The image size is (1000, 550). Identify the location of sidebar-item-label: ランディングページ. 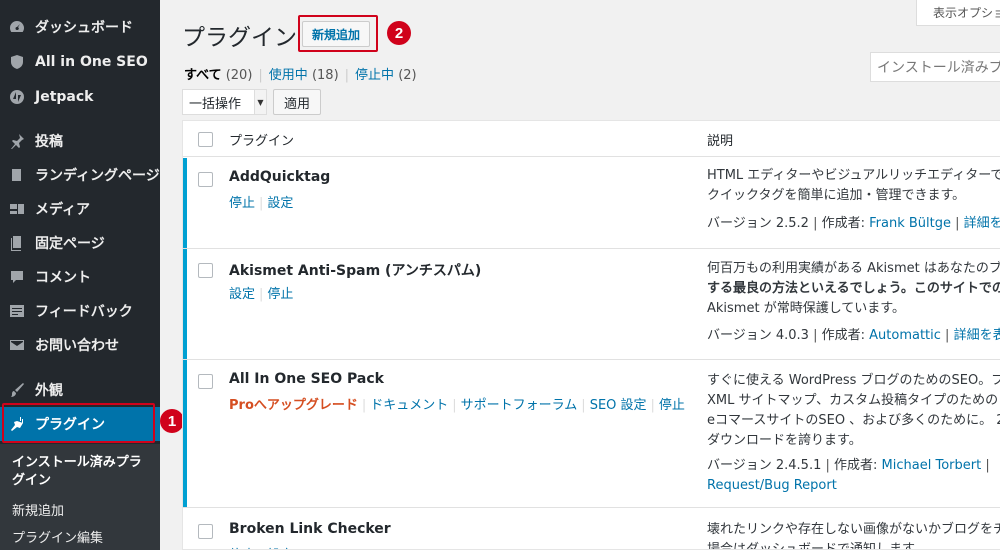
(97, 176).